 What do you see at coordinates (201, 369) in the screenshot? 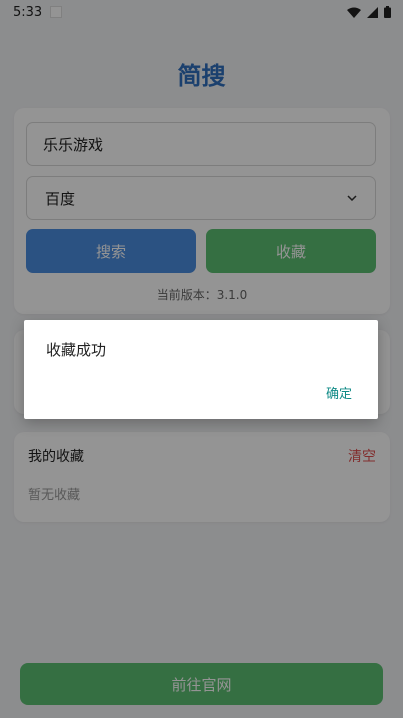
I see `success-dialog: 收藏成功 确定` at bounding box center [201, 369].